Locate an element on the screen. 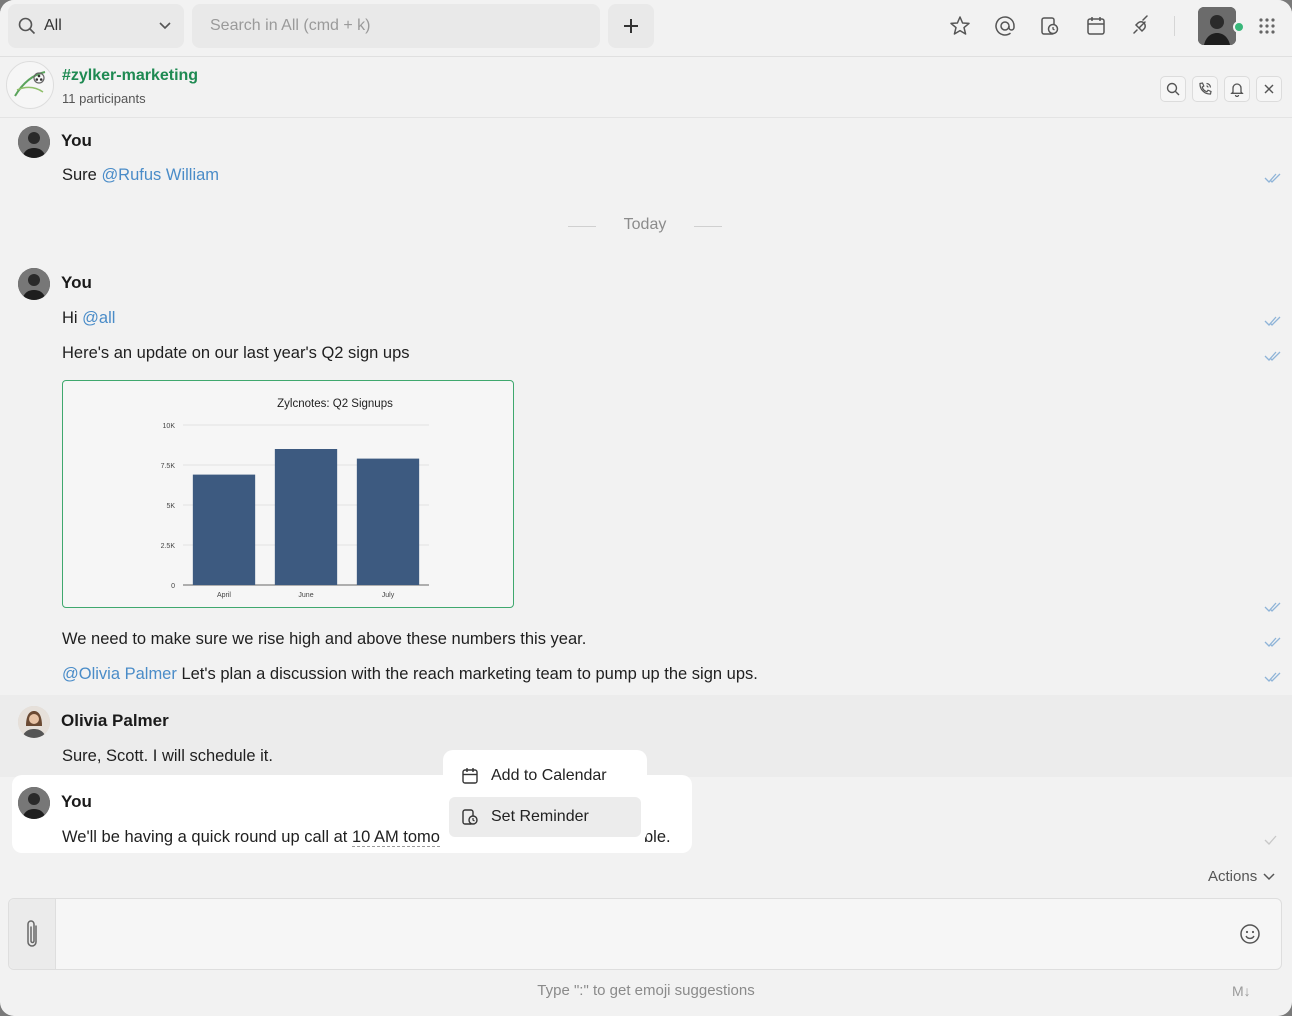 The image size is (1292, 1016). menu-item-label: Set Reminder is located at coordinates (540, 816).